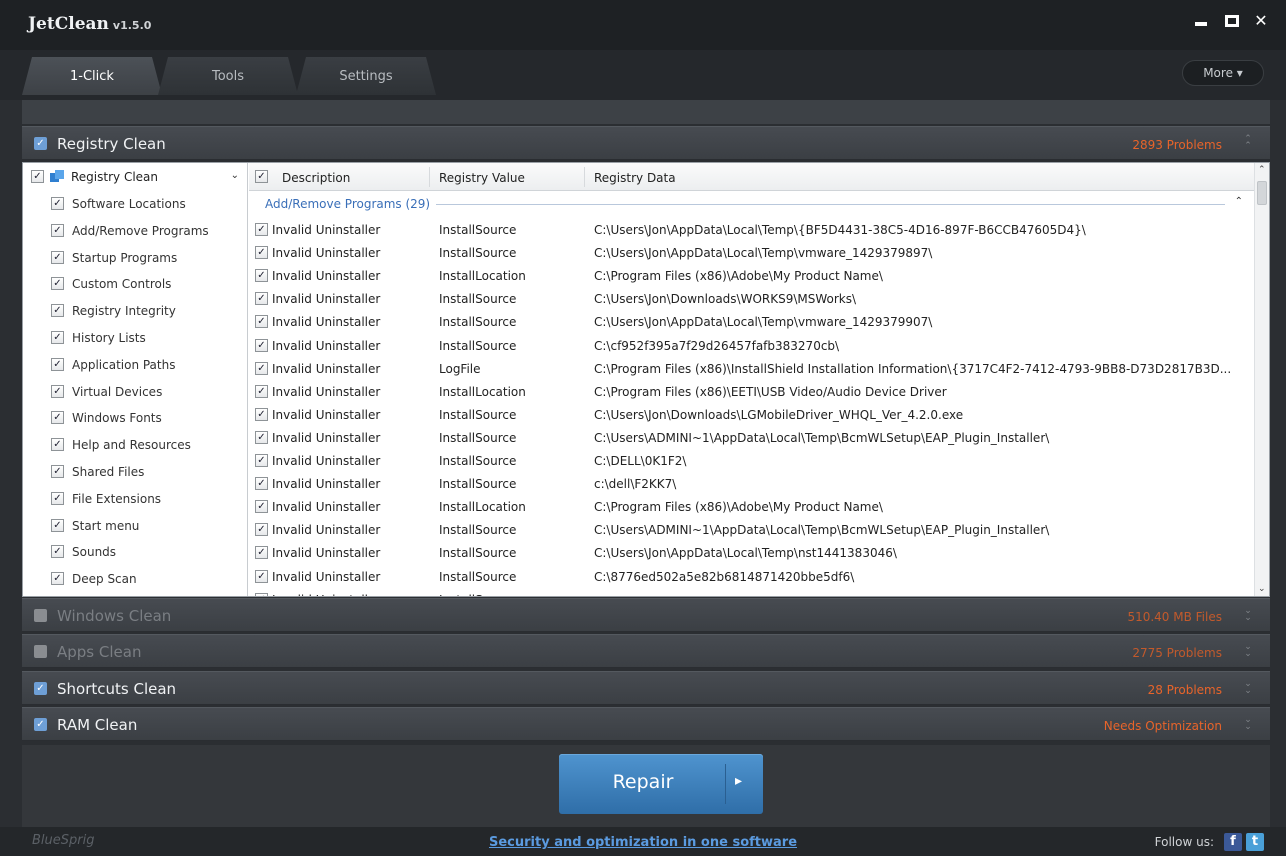 The image size is (1286, 856). I want to click on category-item: ✓ Software Locations, so click(146, 205).